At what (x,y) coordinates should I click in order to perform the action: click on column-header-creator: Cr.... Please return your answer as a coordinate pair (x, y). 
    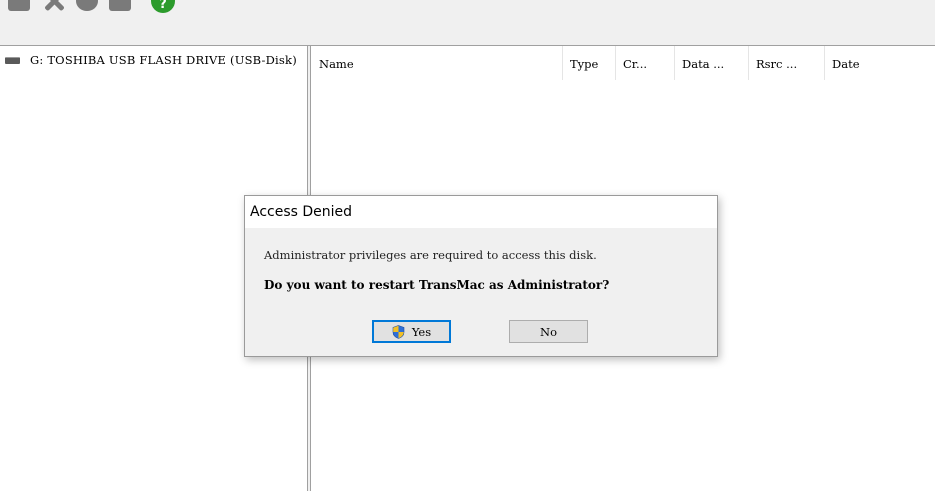
    Looking at the image, I should click on (645, 63).